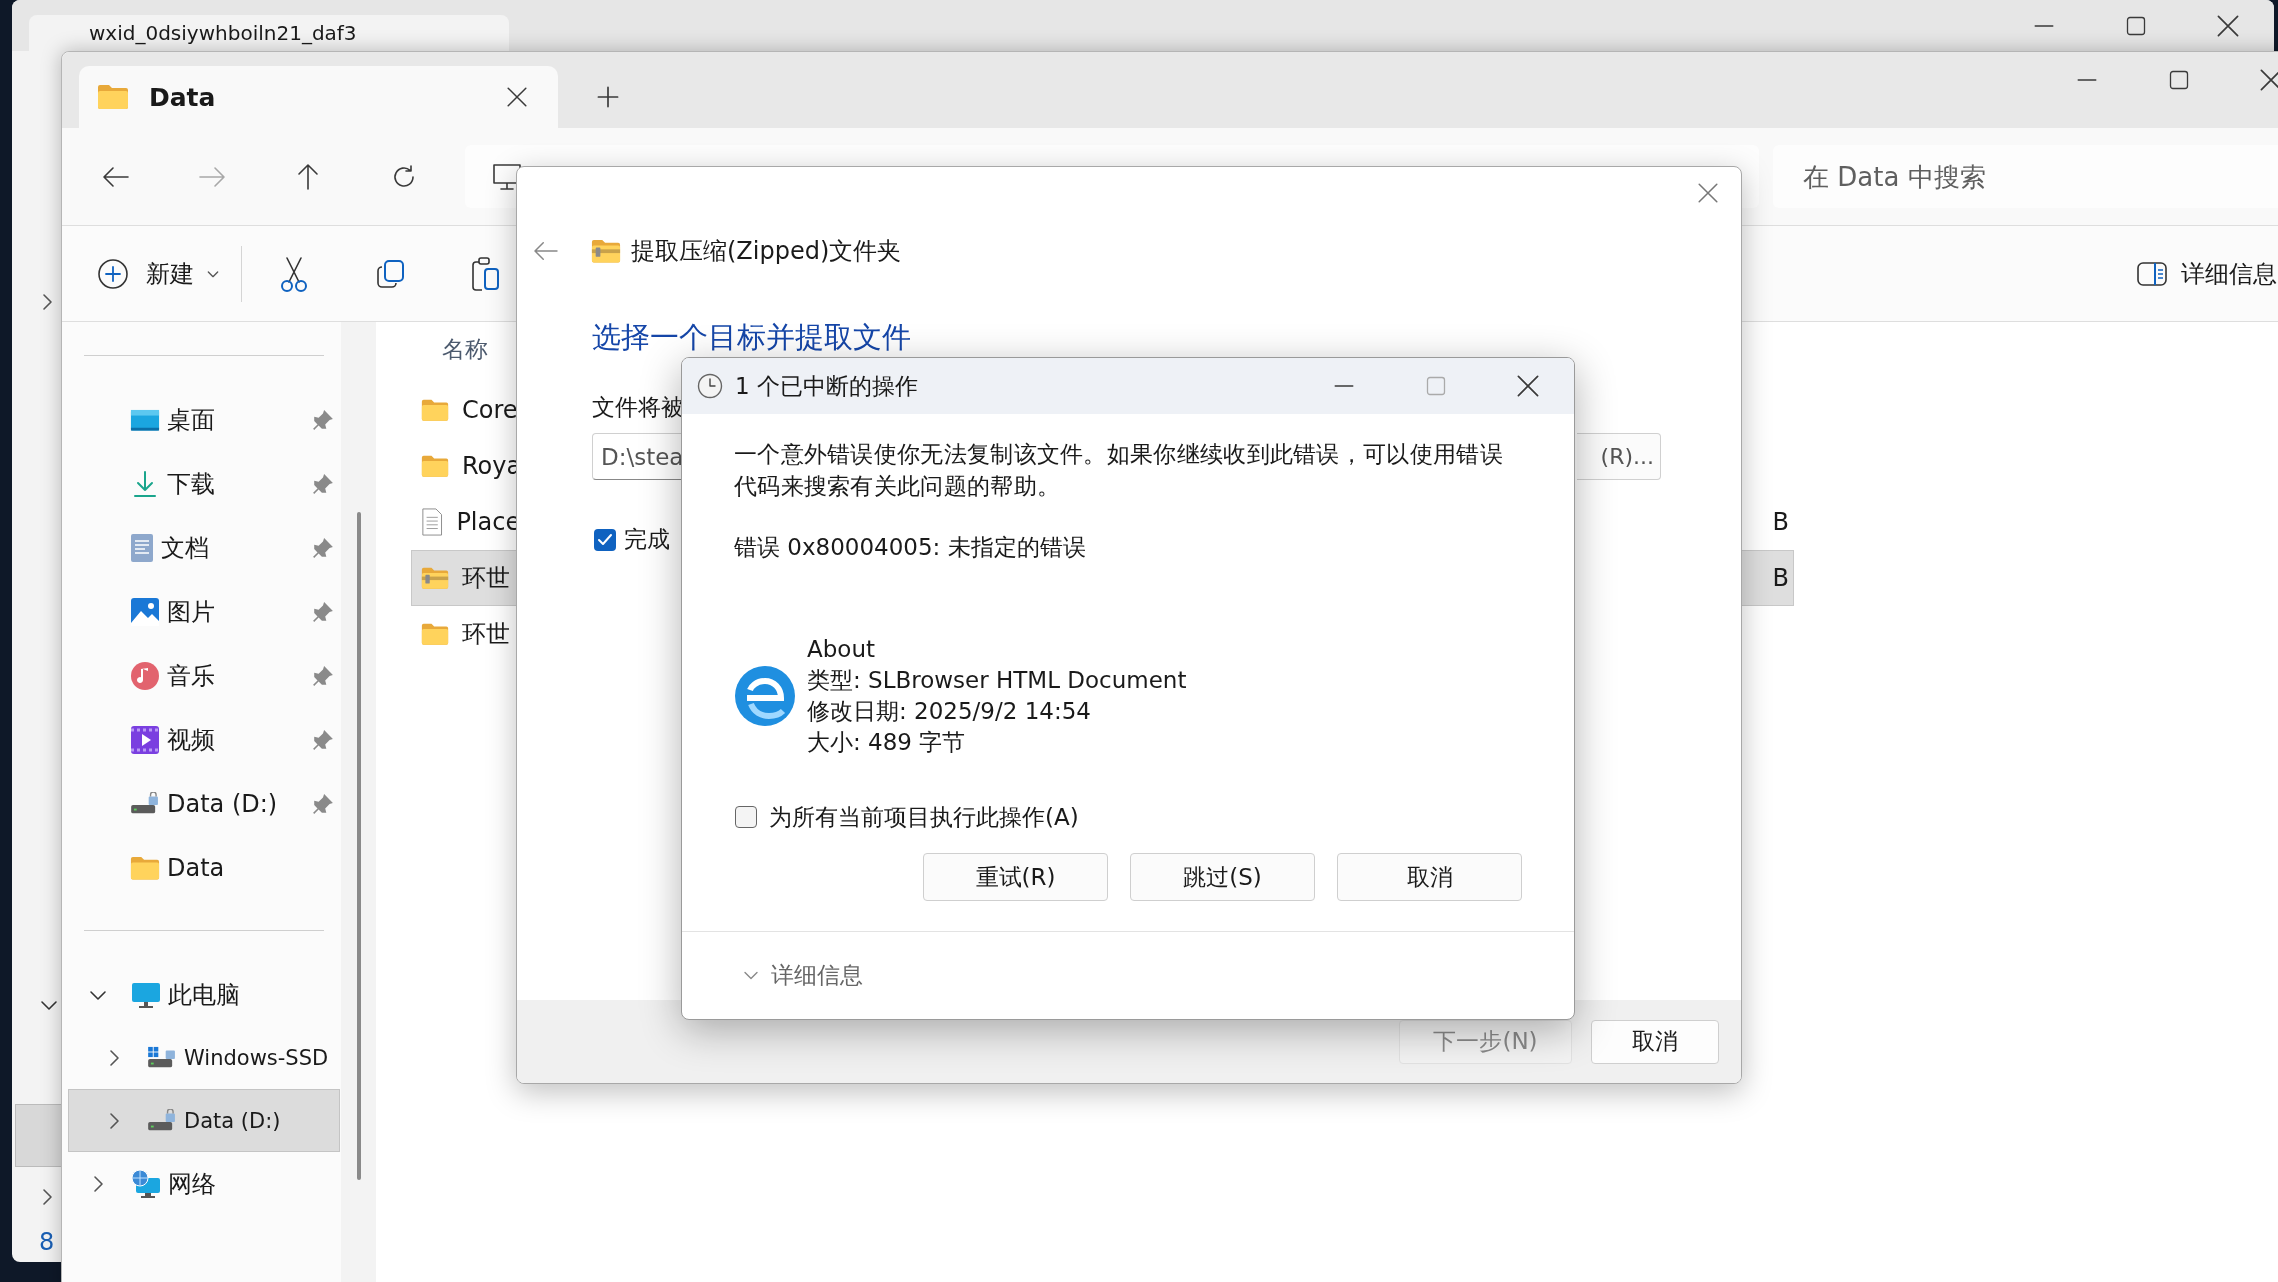 The height and width of the screenshot is (1282, 2278). What do you see at coordinates (887, 742) in the screenshot?
I see `file-size: 大小: 489 字节` at bounding box center [887, 742].